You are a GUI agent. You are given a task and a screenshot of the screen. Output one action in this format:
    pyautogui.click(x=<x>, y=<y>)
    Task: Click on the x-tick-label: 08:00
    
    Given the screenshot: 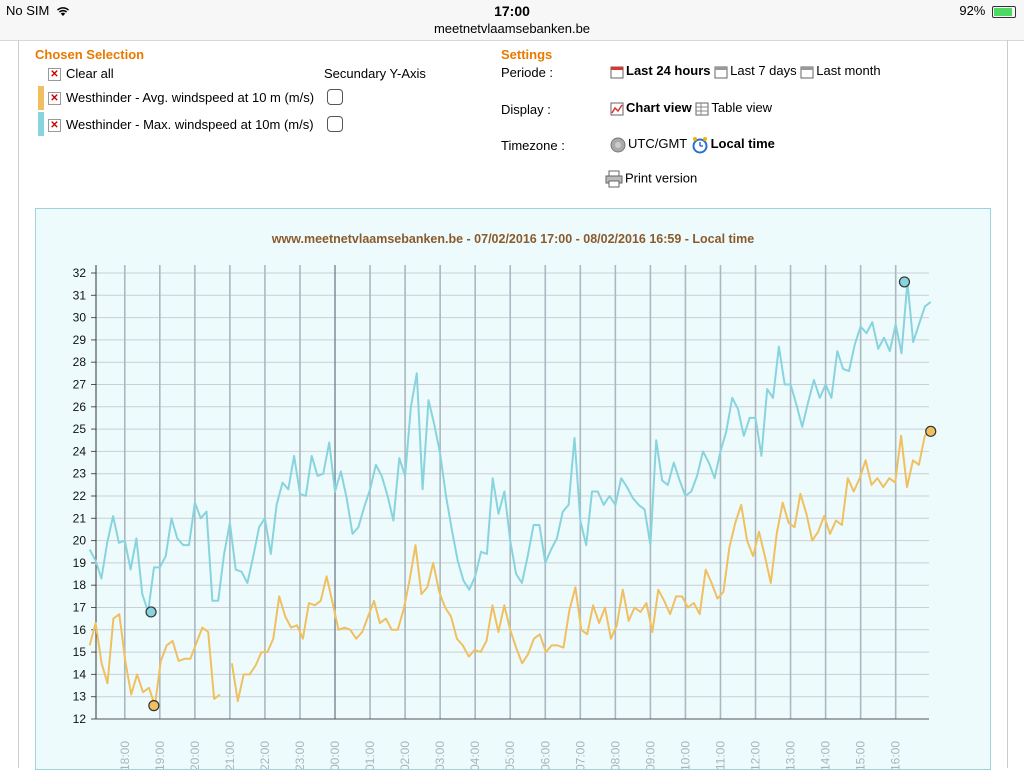 What is the action you would take?
    pyautogui.click(x=615, y=755)
    